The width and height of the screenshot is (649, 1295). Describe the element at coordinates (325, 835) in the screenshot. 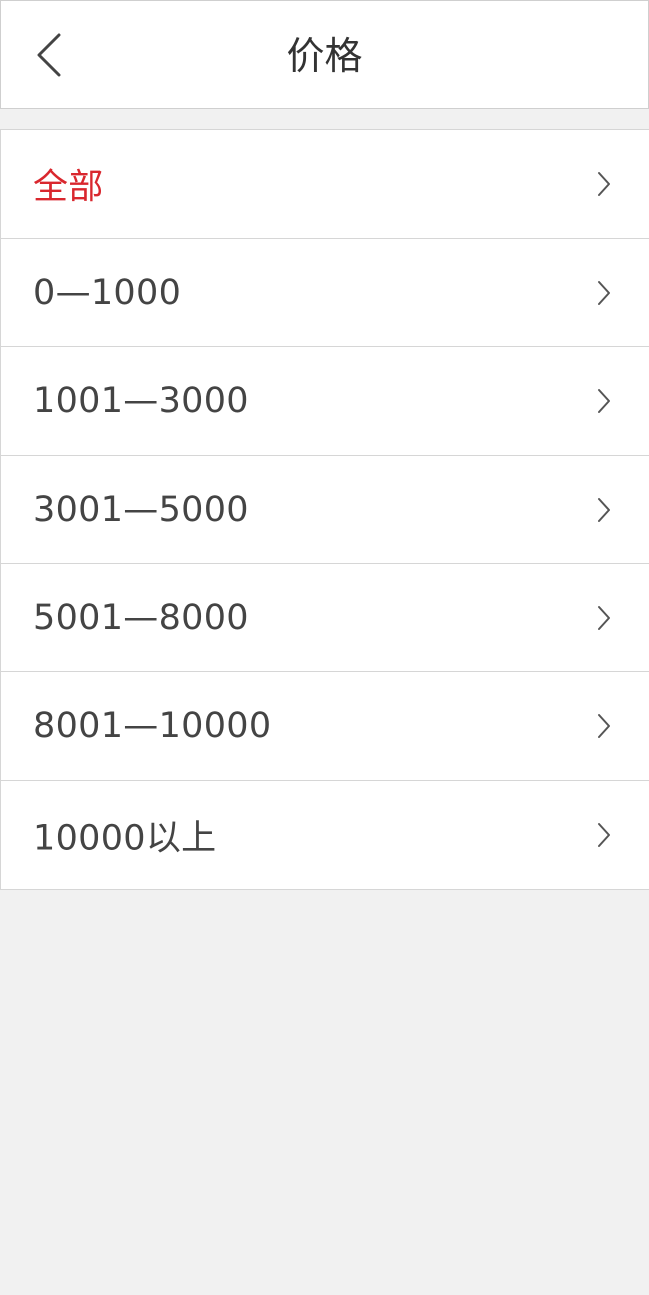

I see `price-option-10000-plus: 10000以上` at that location.